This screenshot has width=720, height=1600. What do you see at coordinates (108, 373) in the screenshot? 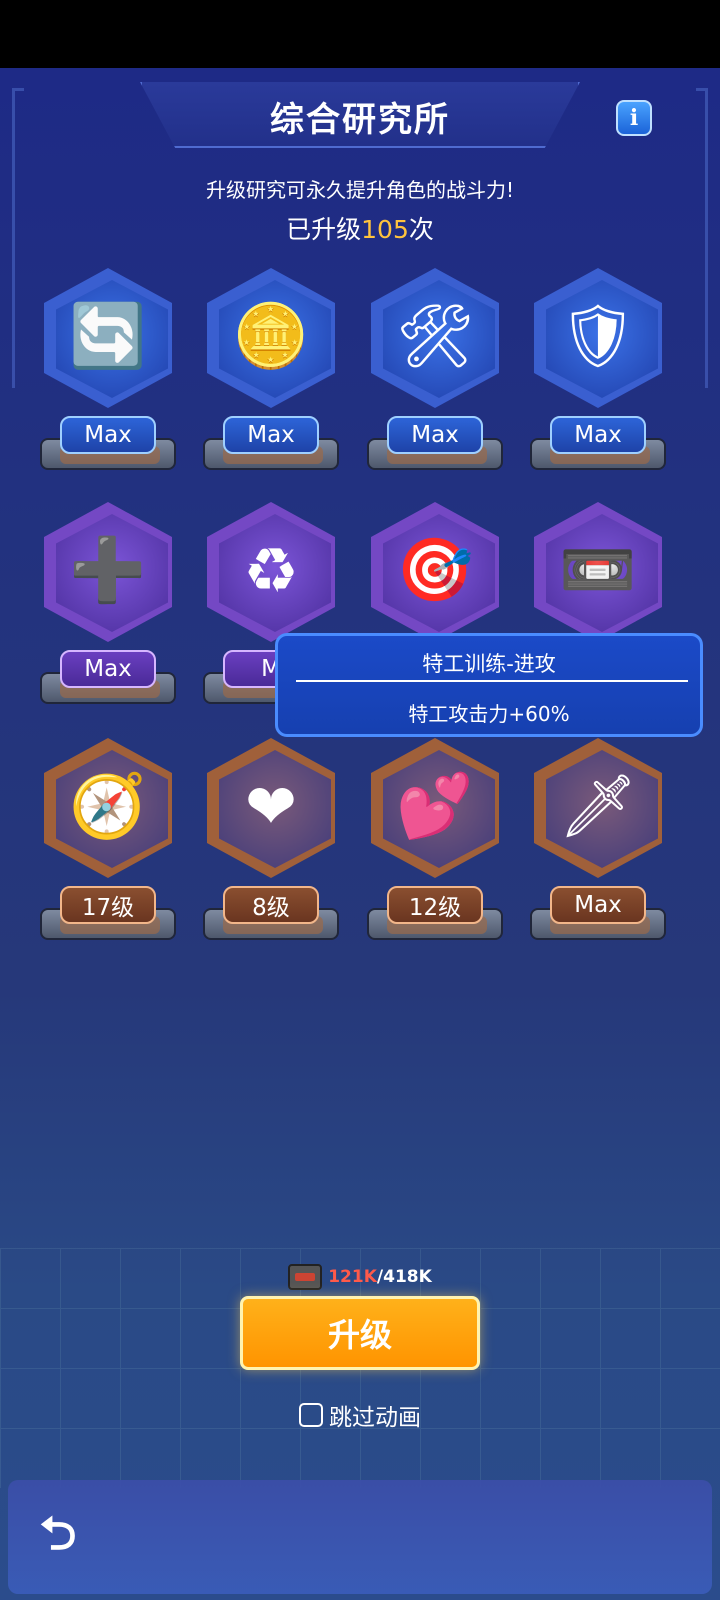
I see `research-item: 🔄 Max` at bounding box center [108, 373].